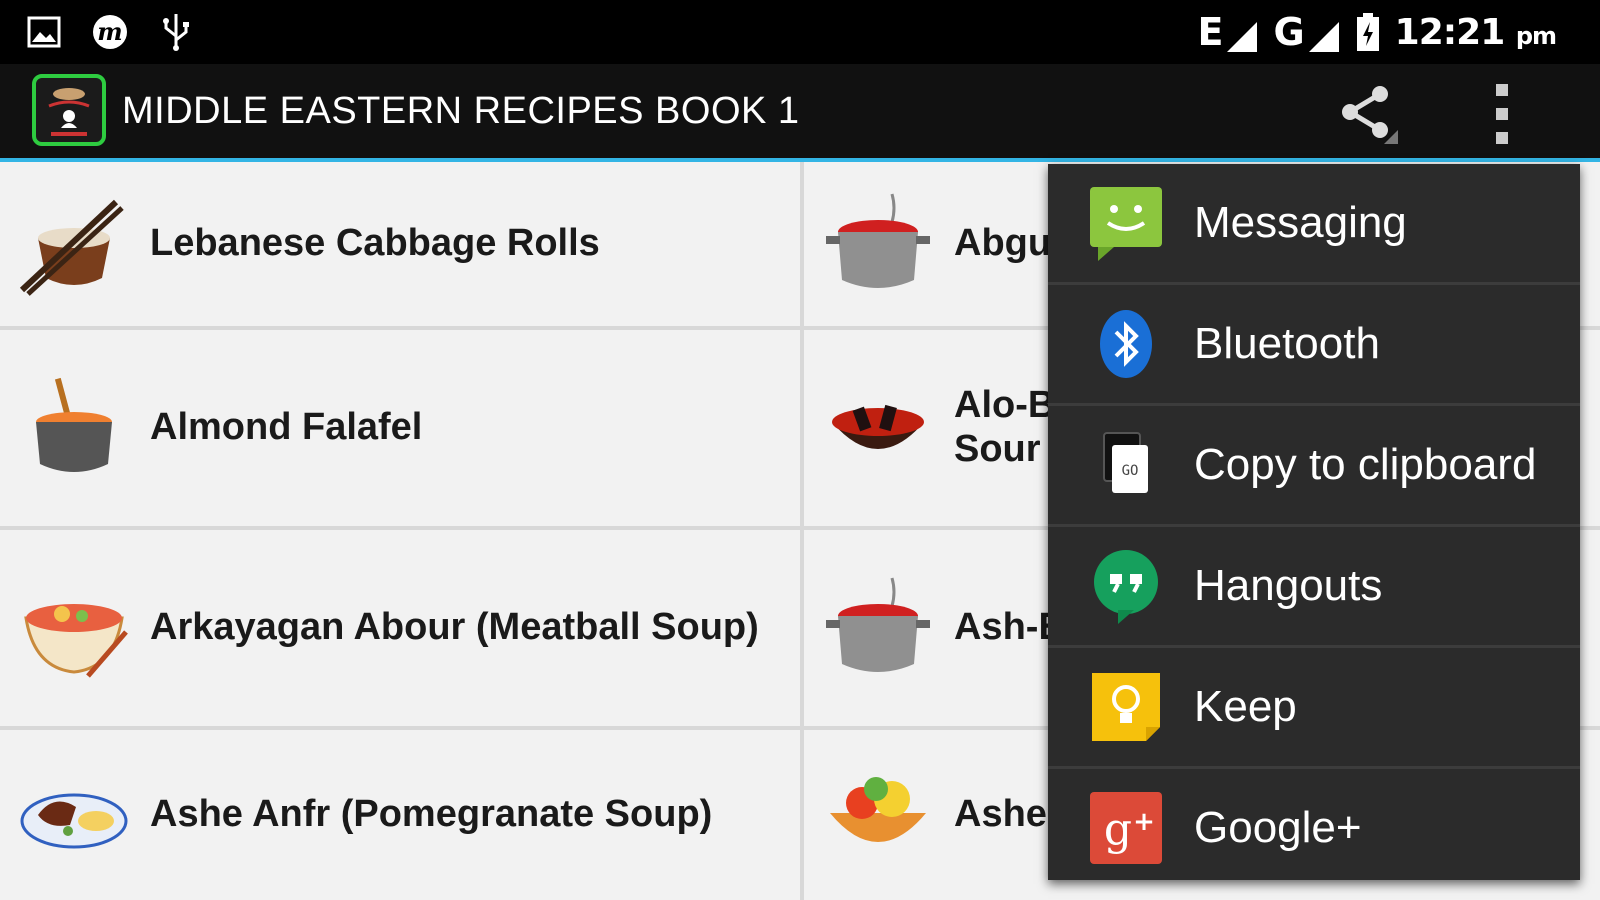 This screenshot has height=900, width=1600. Describe the element at coordinates (1126, 587) in the screenshot. I see `hangouts-icon` at that location.